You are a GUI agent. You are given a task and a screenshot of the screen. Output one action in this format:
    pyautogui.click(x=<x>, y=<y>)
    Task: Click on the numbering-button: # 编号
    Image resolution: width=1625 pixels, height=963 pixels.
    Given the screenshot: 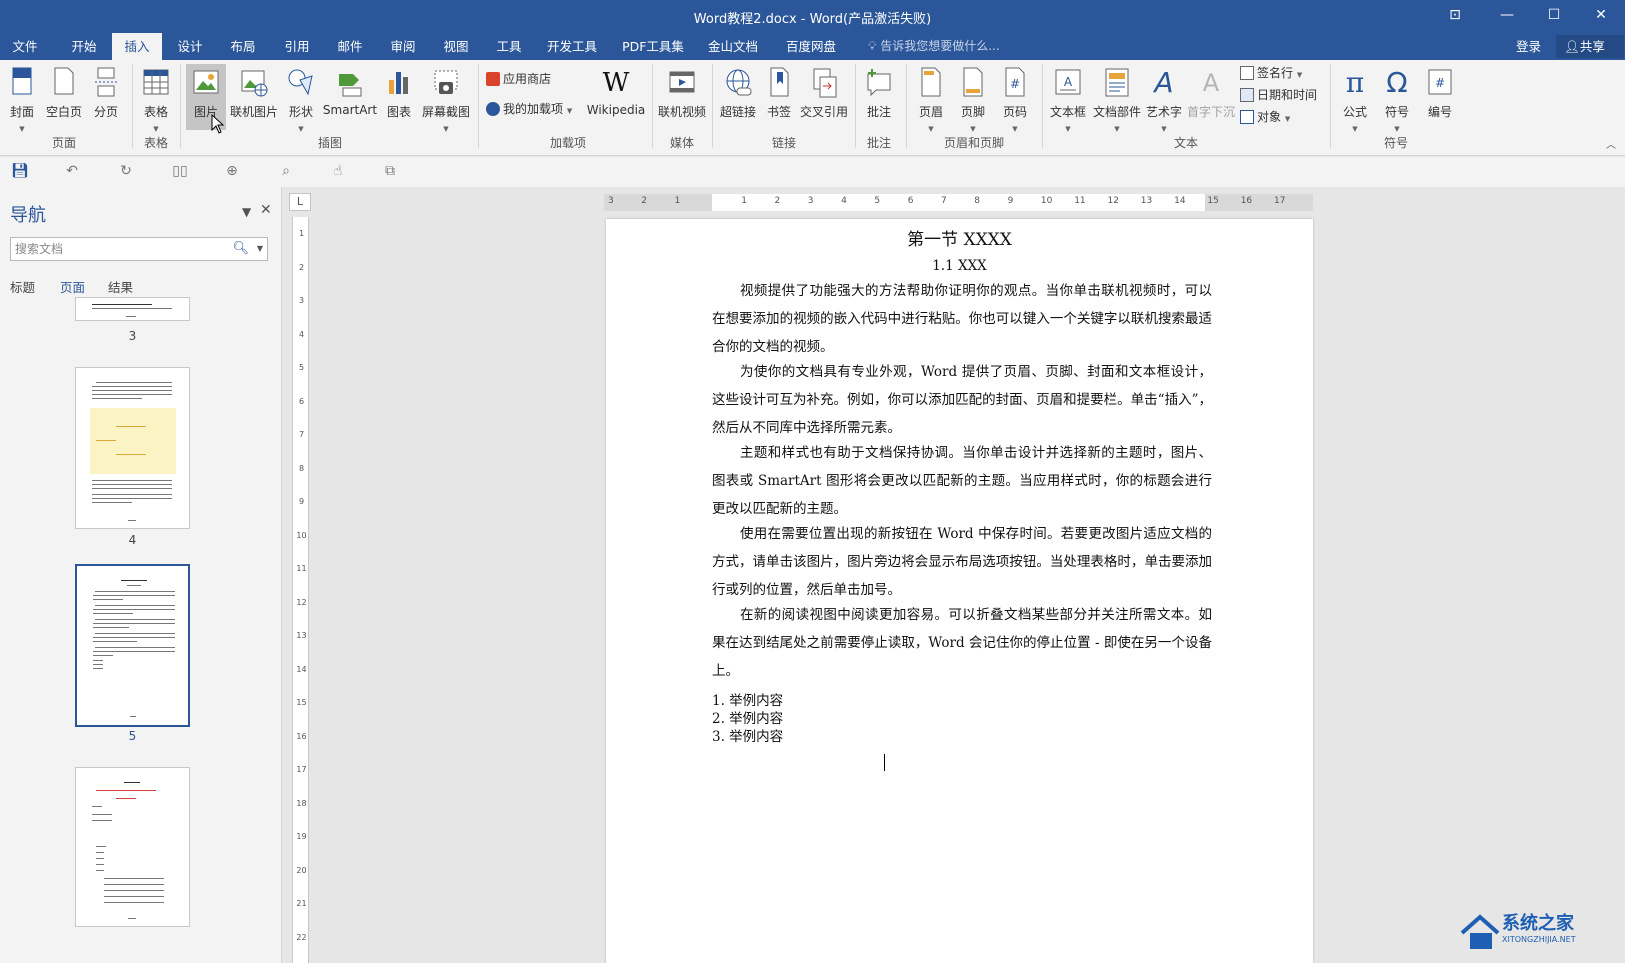 What is the action you would take?
    pyautogui.click(x=1440, y=97)
    